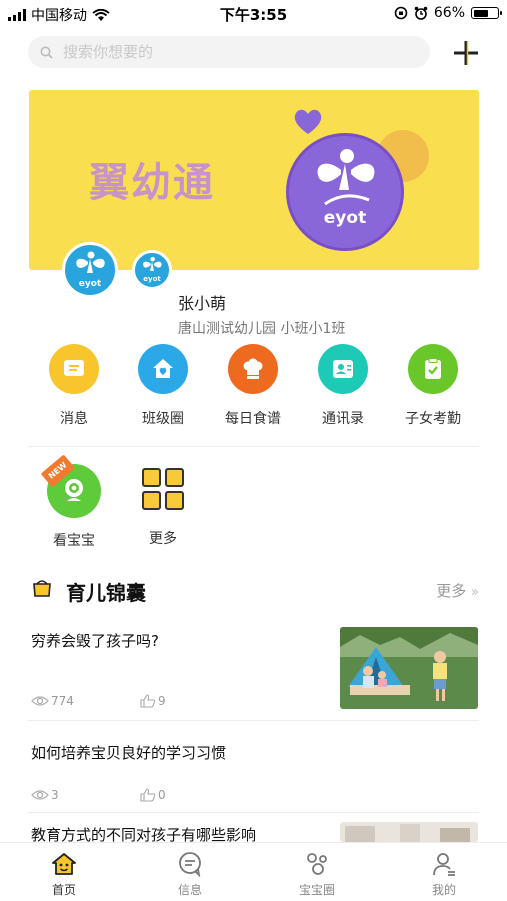 Image resolution: width=507 pixels, height=901 pixels. Describe the element at coordinates (345, 192) in the screenshot. I see `banner-logo: eyot` at that location.